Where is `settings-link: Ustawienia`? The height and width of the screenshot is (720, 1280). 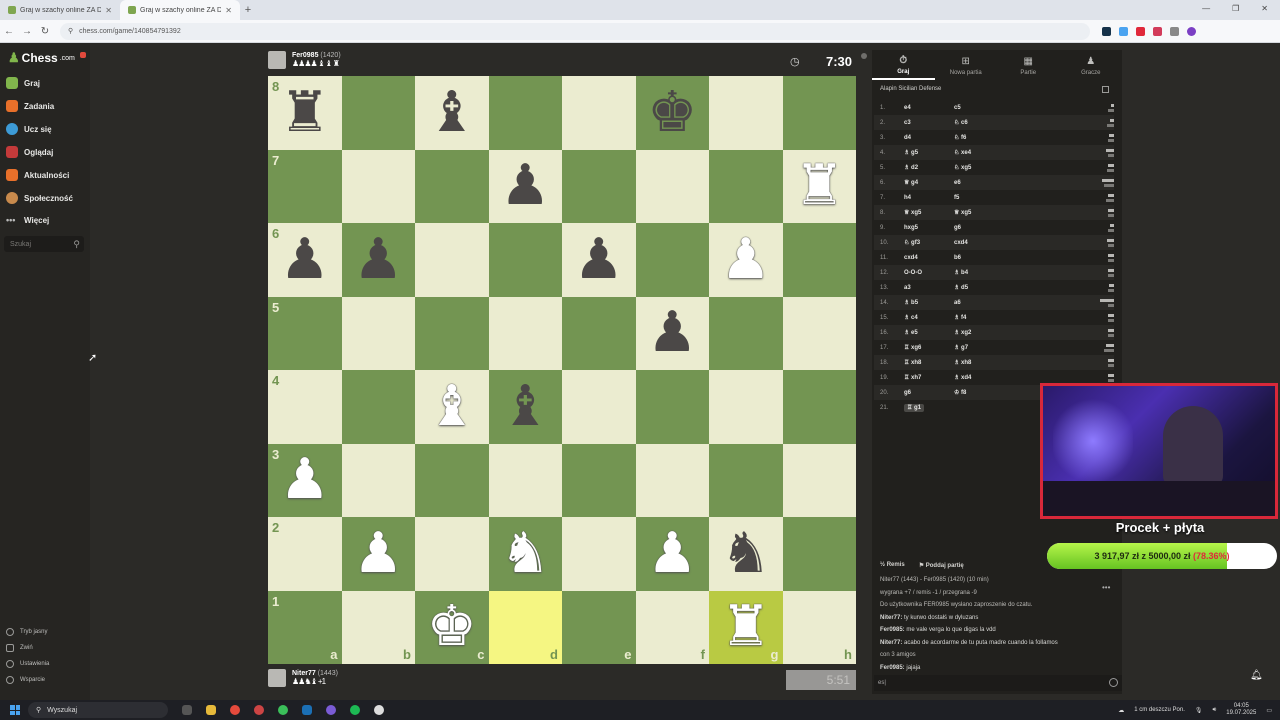
settings-link: Ustawienia is located at coordinates (27, 664).